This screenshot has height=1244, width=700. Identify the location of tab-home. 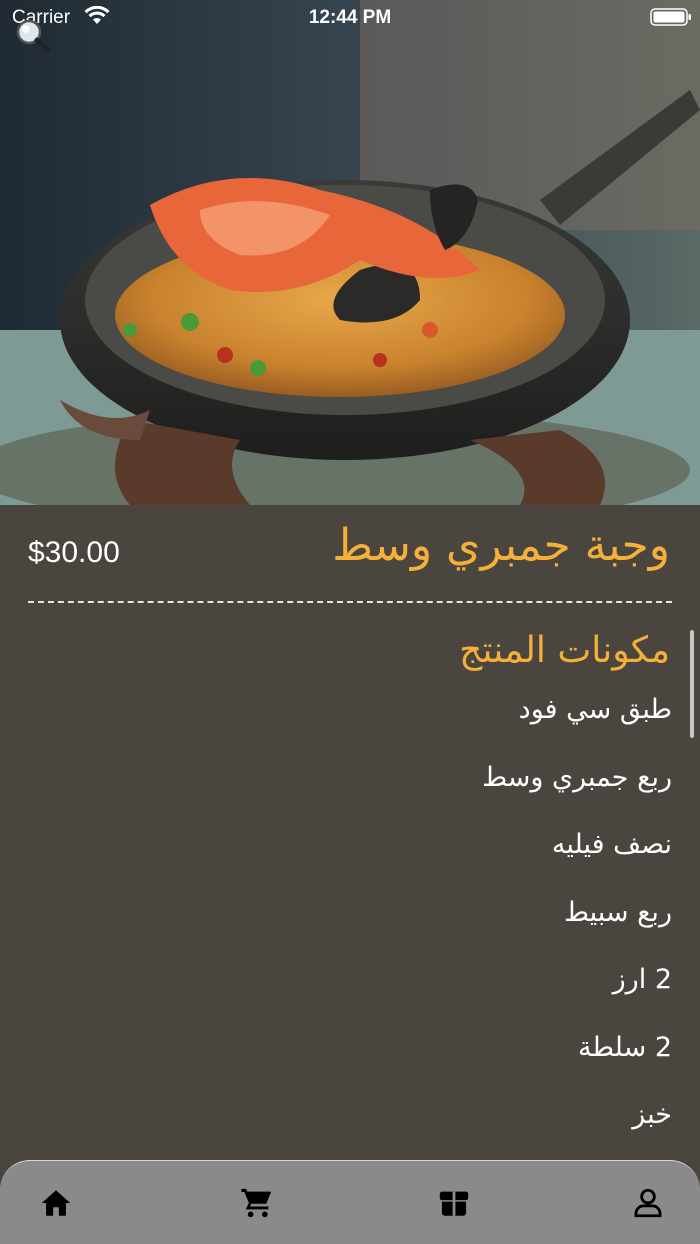
(56, 1203).